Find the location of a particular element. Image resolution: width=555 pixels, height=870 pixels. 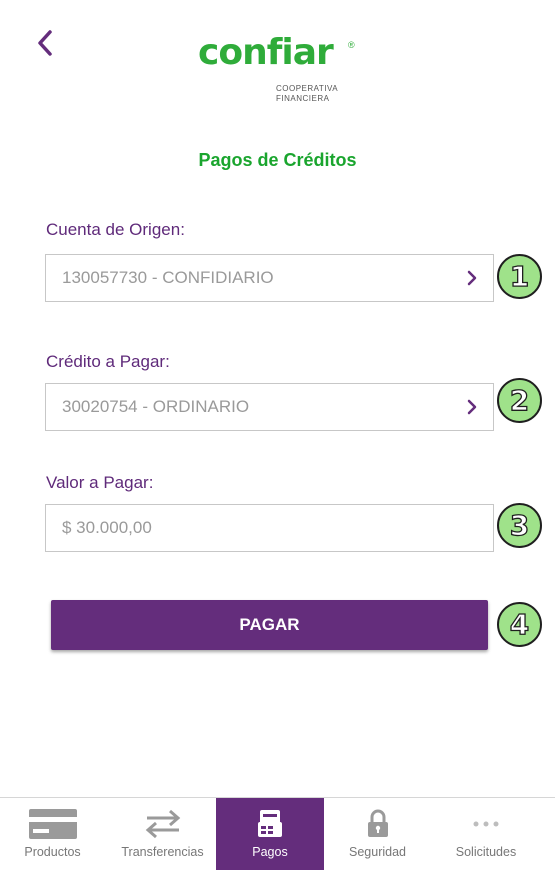

step-badge-2: 2 is located at coordinates (519, 400).